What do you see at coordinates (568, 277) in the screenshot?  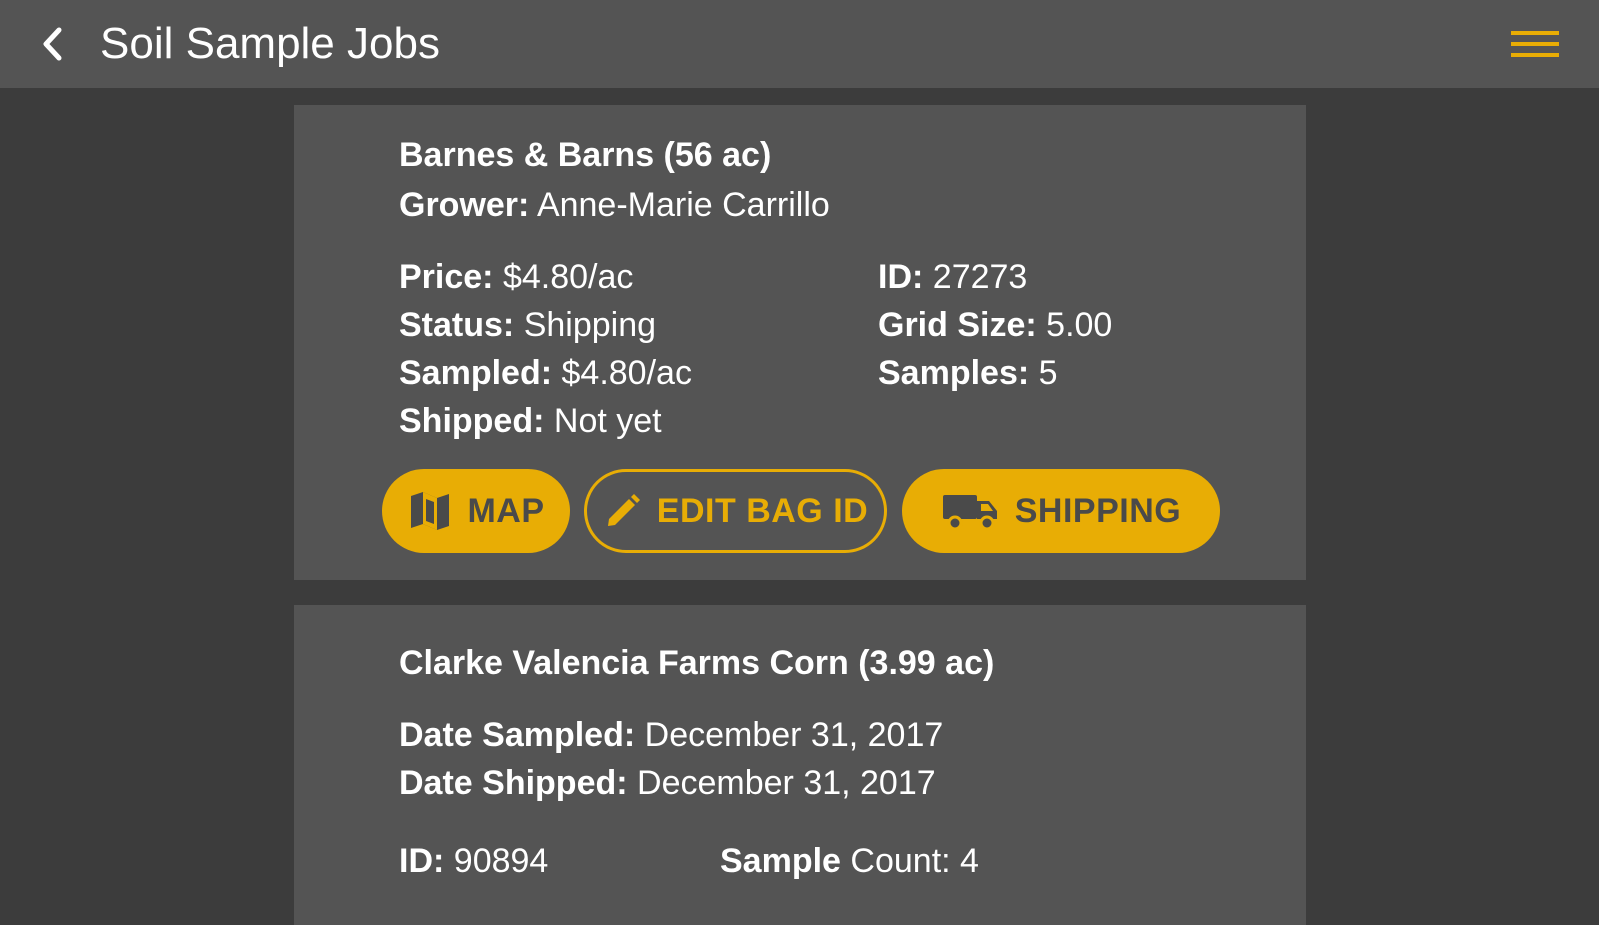 I see `price-value: $4.80/ac` at bounding box center [568, 277].